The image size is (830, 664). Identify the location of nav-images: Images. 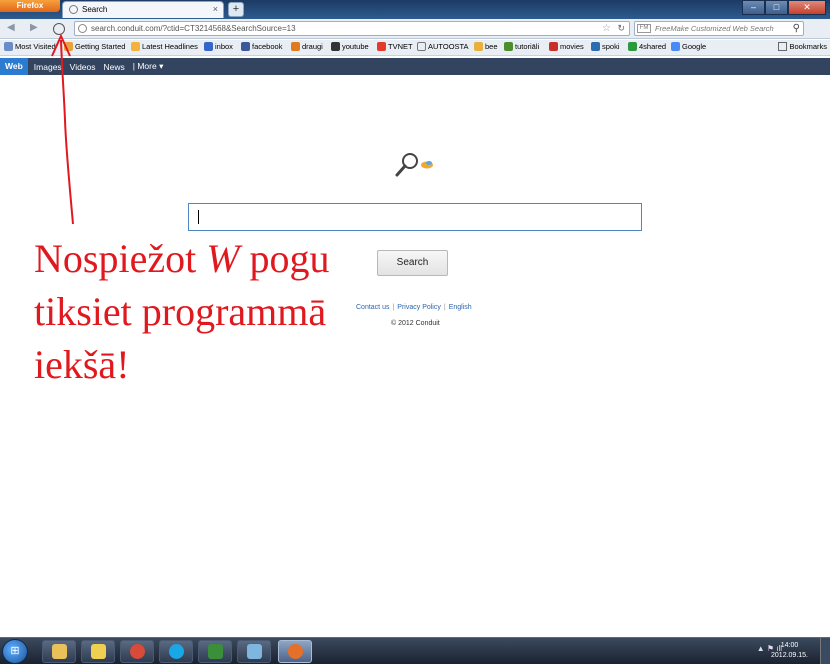
(48, 67).